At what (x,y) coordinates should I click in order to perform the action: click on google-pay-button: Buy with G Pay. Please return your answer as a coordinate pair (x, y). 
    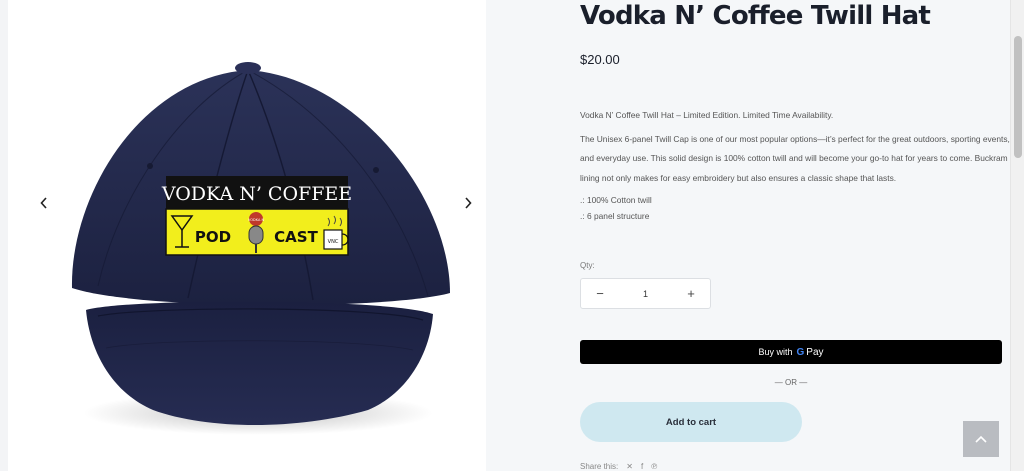
    Looking at the image, I should click on (791, 352).